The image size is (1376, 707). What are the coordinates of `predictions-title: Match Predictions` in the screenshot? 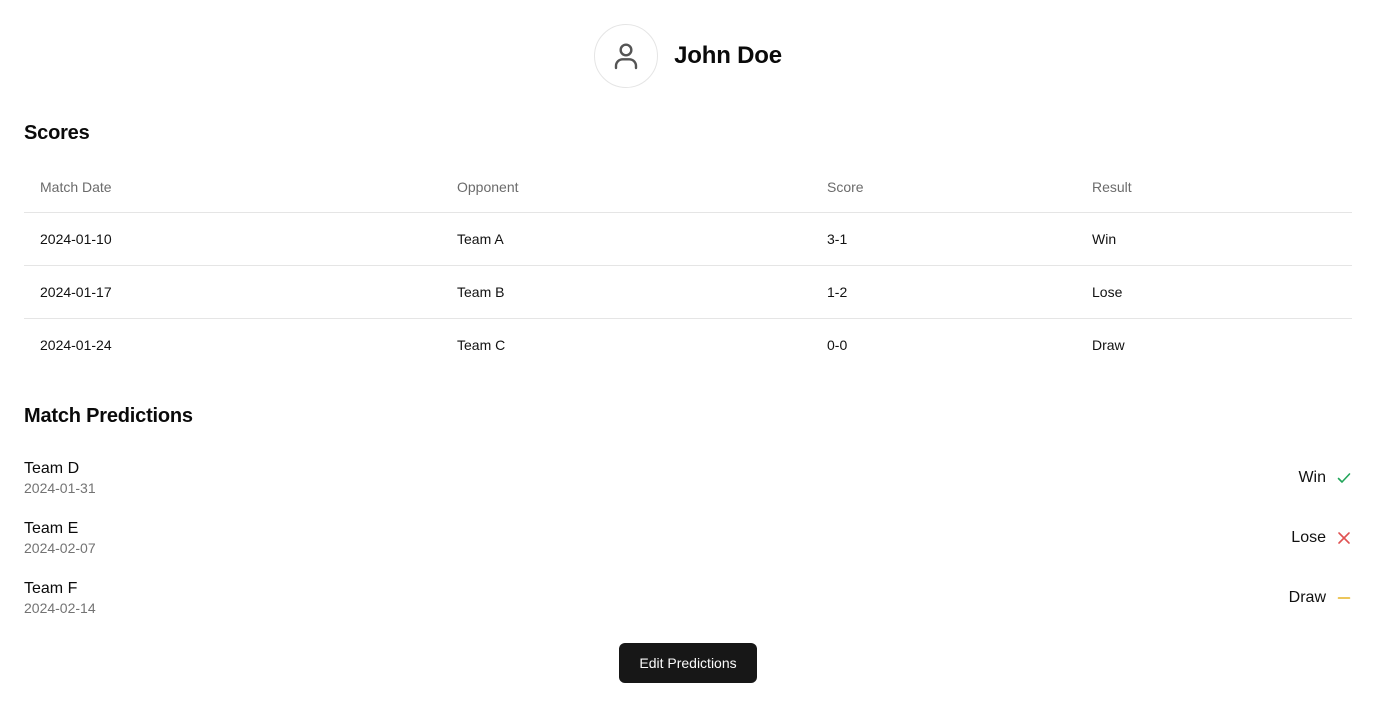 It's located at (108, 416).